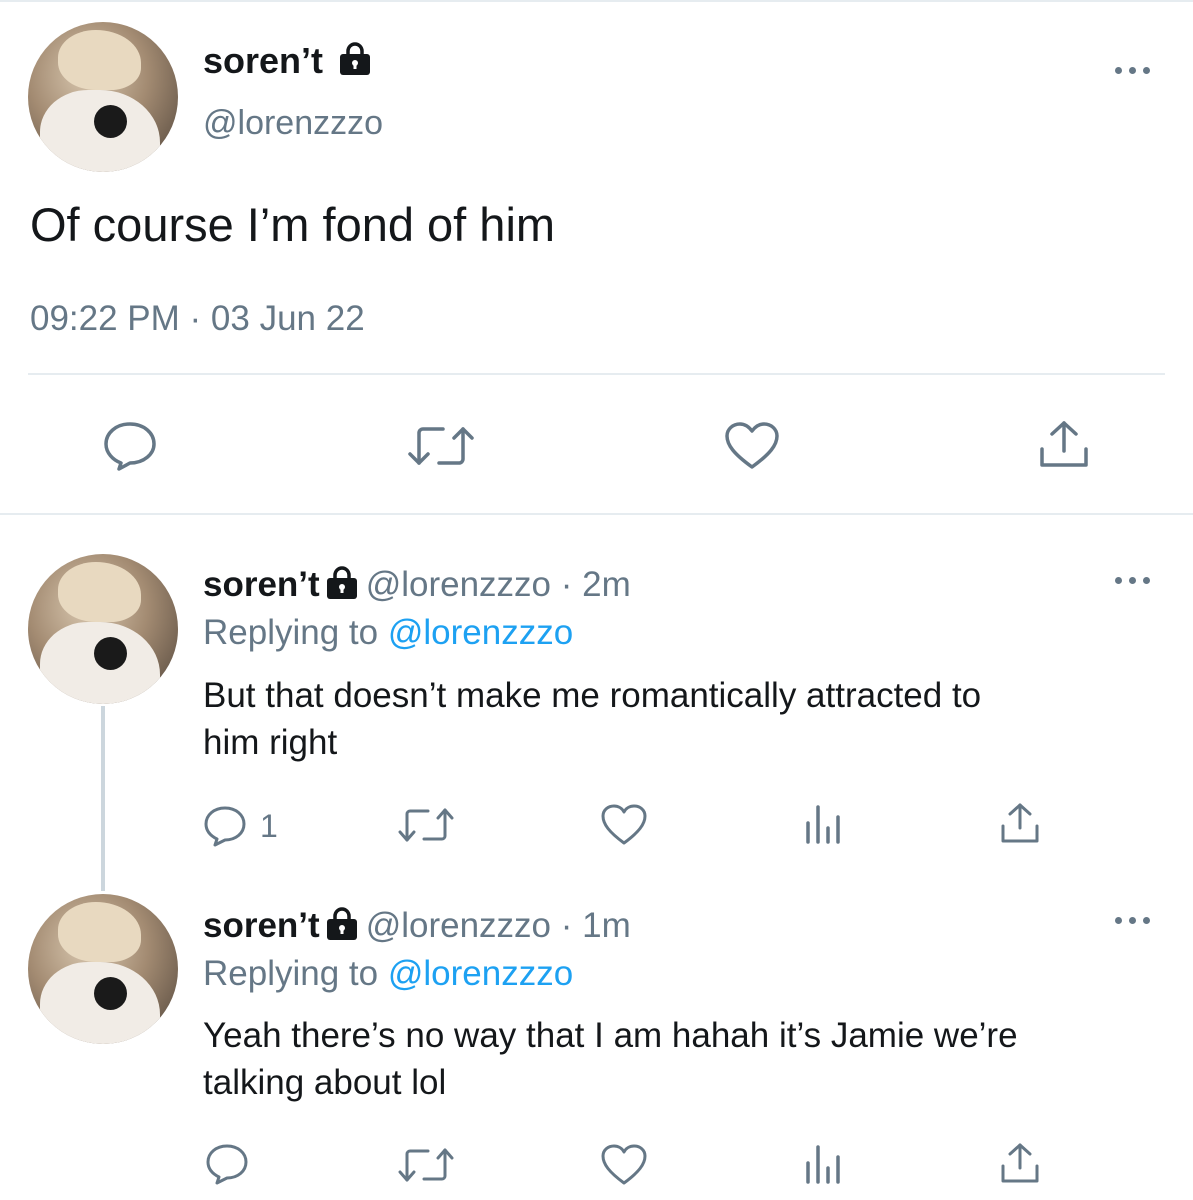 The height and width of the screenshot is (1200, 1193). What do you see at coordinates (269, 826) in the screenshot?
I see `reply-count: 1` at bounding box center [269, 826].